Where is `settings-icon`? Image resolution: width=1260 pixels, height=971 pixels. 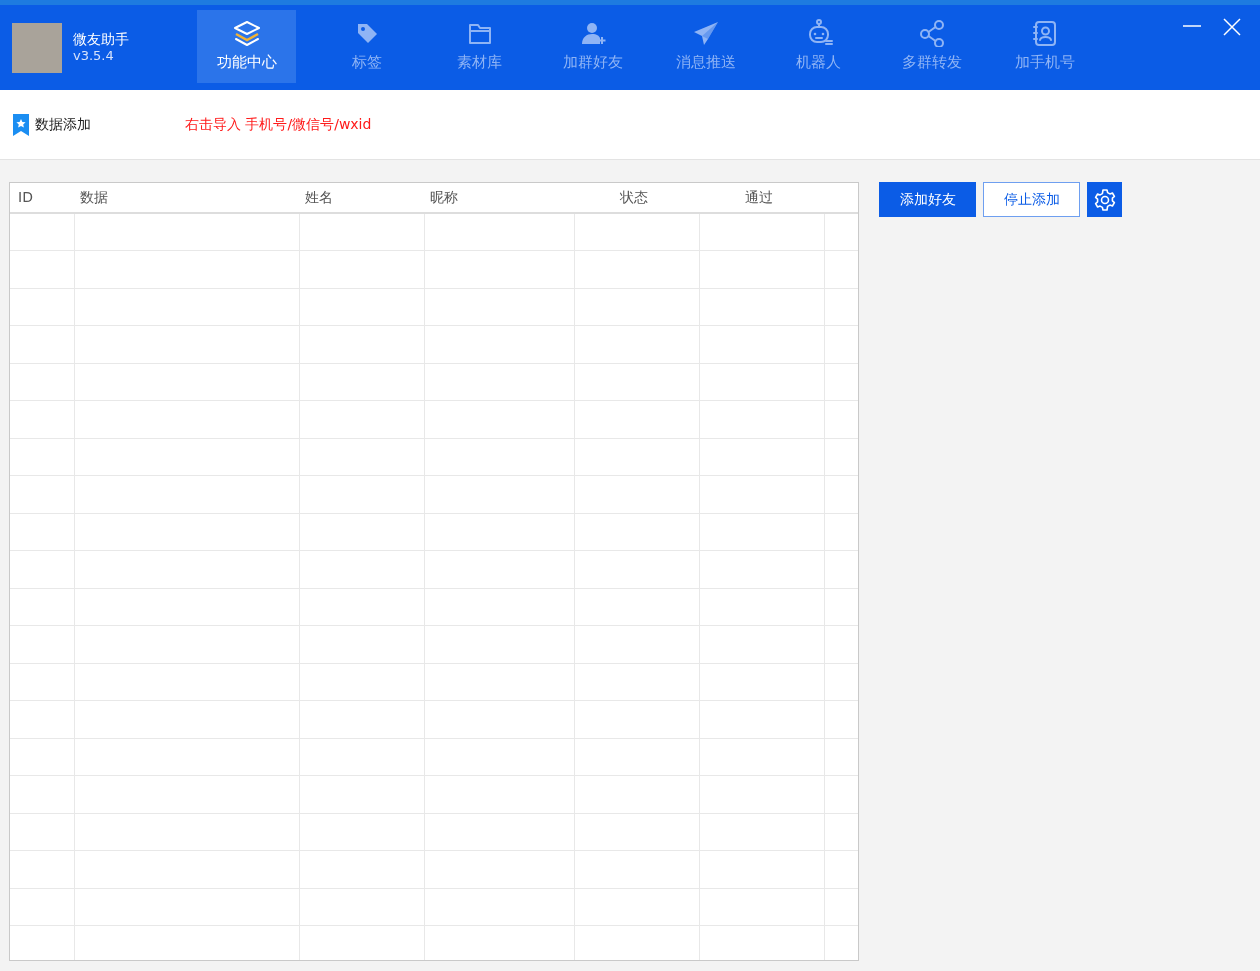 settings-icon is located at coordinates (1104, 199).